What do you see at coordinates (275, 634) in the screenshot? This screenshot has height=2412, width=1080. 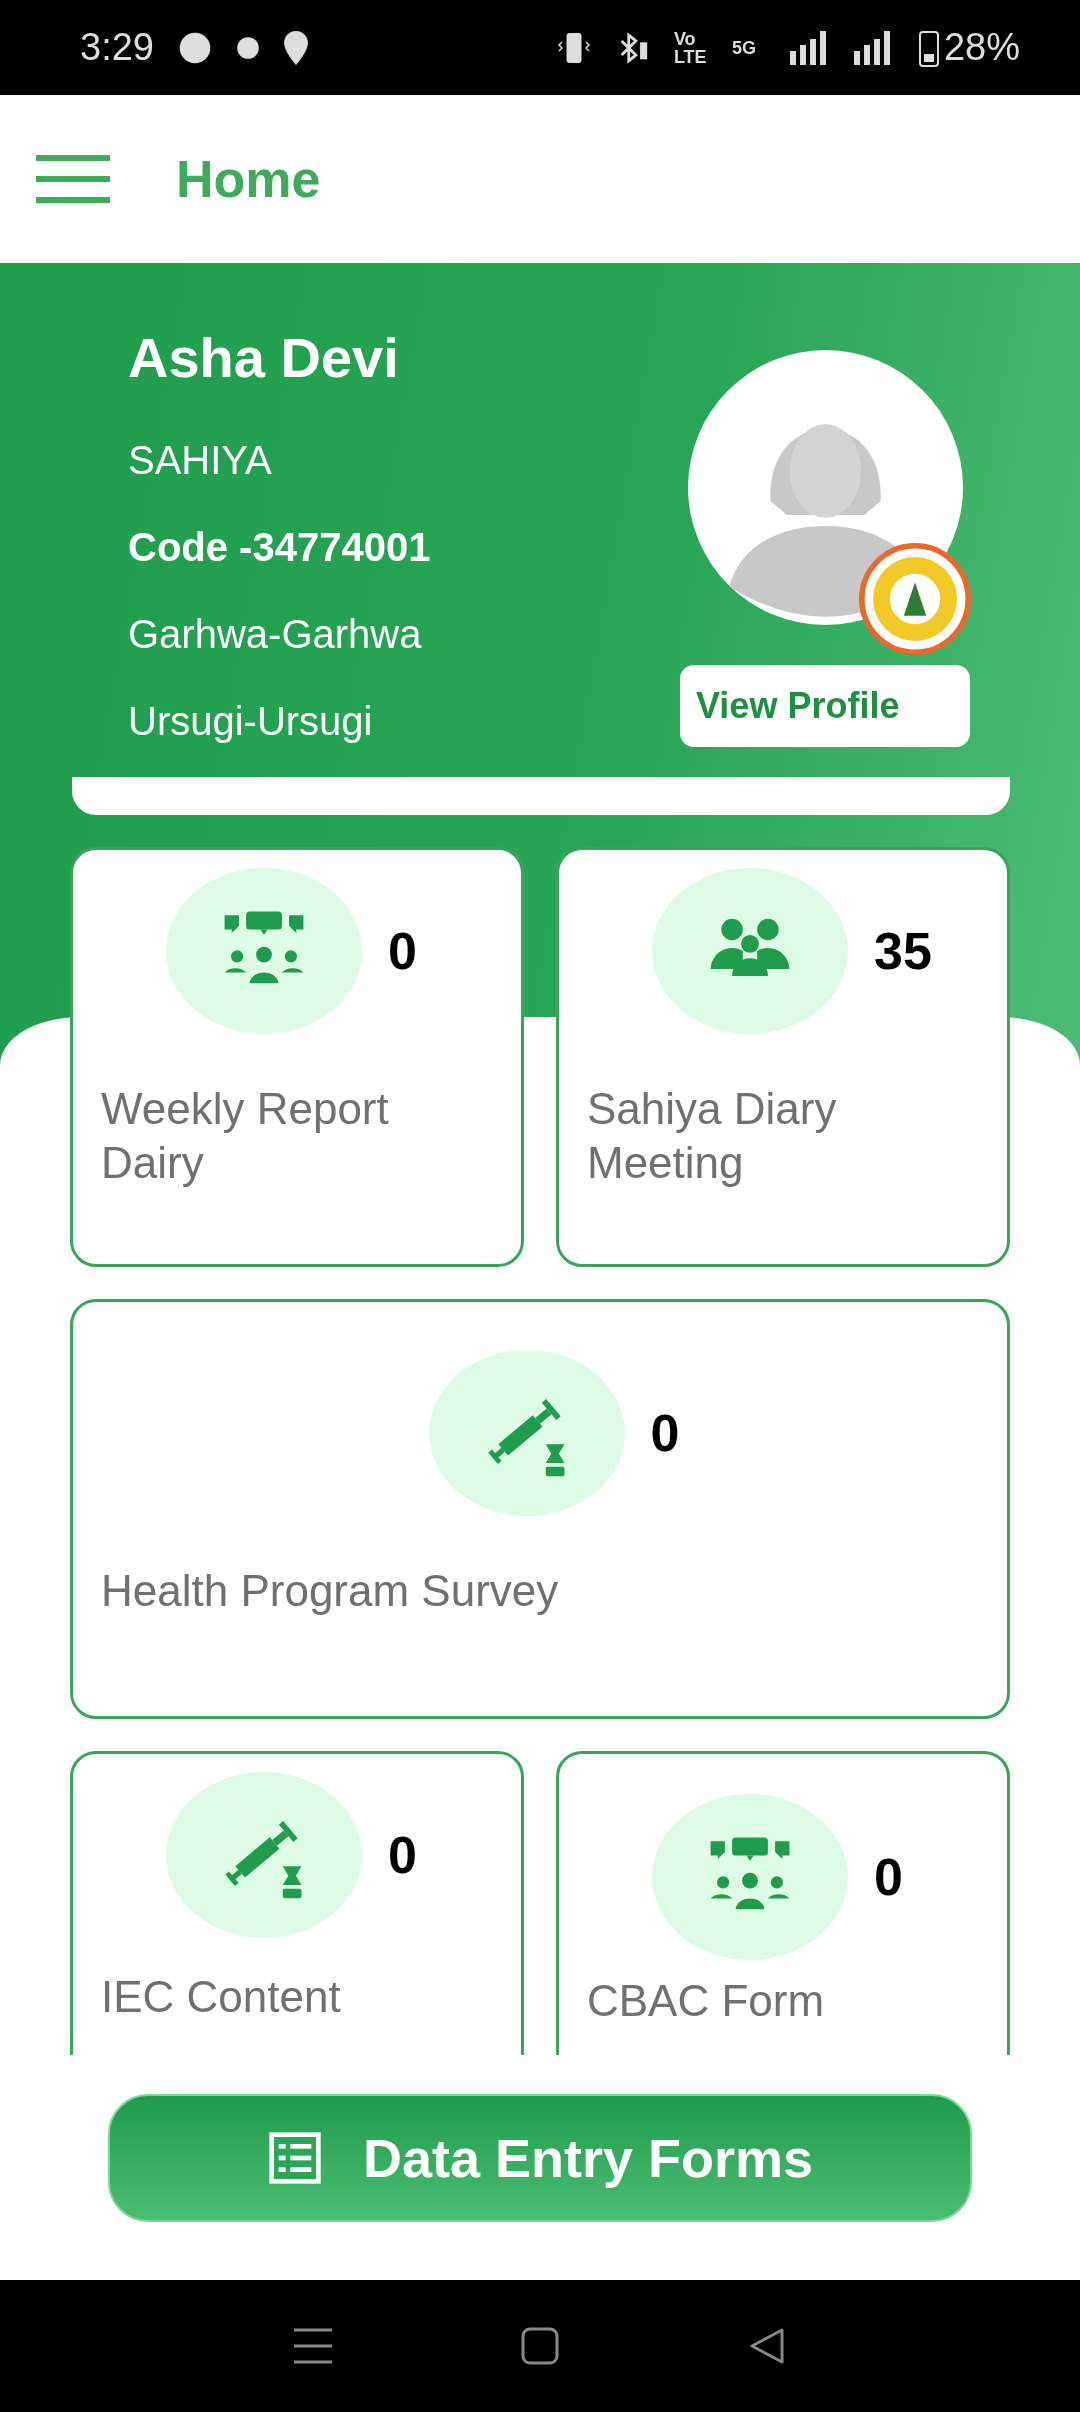 I see `district-text: Garhwa-Garhwa` at bounding box center [275, 634].